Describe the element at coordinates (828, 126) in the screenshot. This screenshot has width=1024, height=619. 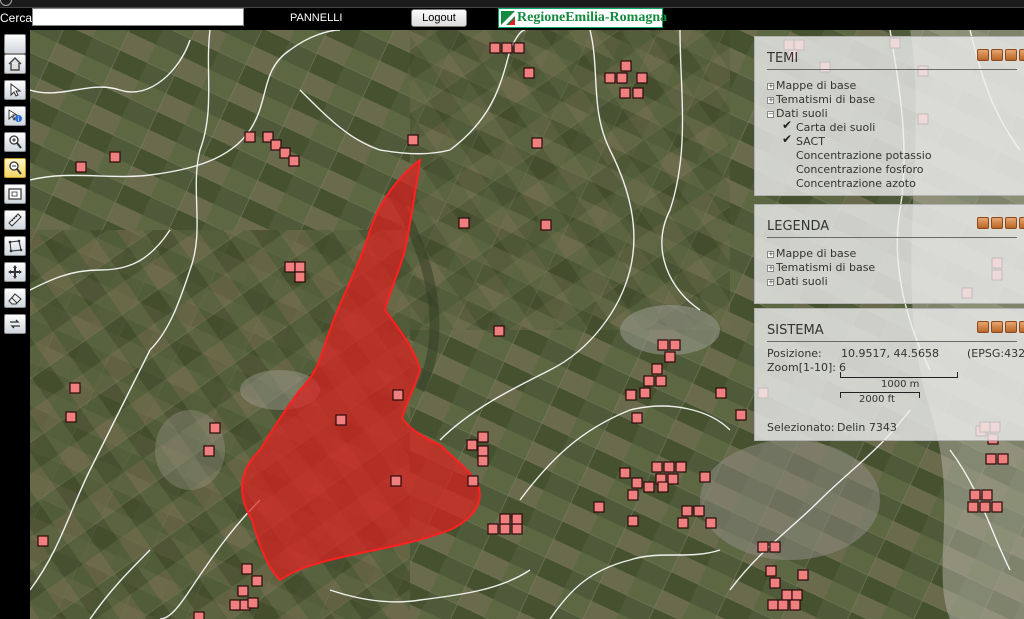
I see `temi-layer-3: Carta dei suoli` at that location.